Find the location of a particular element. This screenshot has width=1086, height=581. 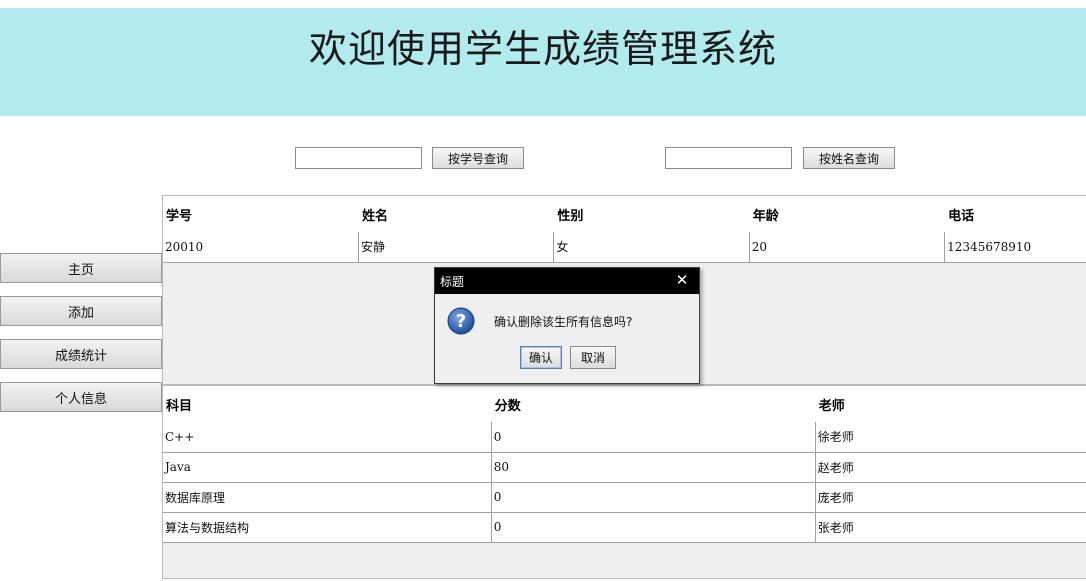

close-icon: ✕ is located at coordinates (682, 280).